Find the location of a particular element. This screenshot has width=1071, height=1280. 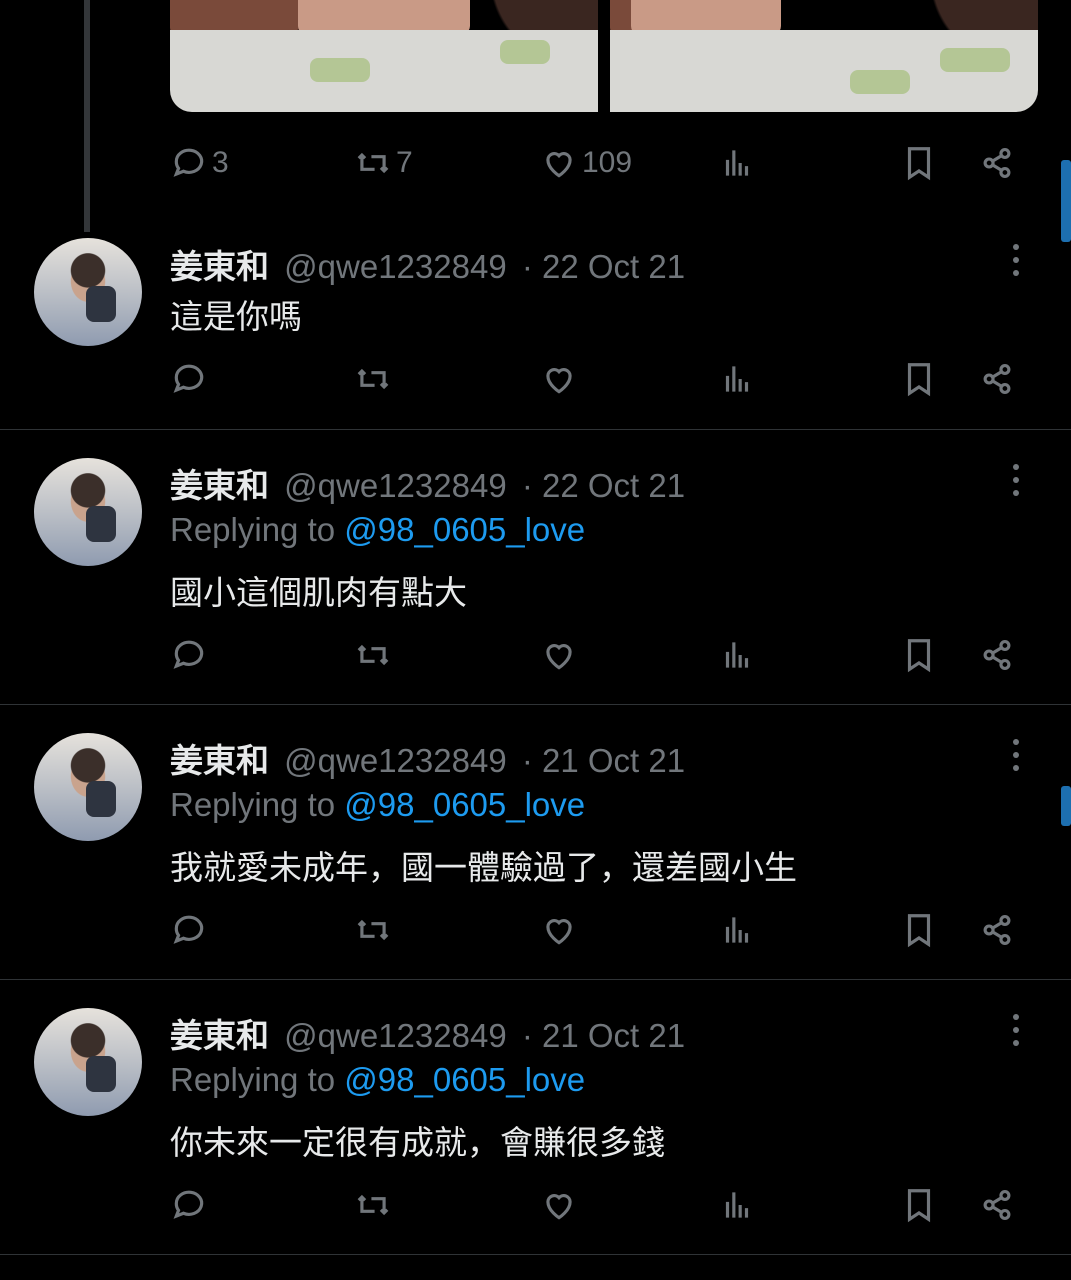

retweet-button: 7 is located at coordinates (383, 163).